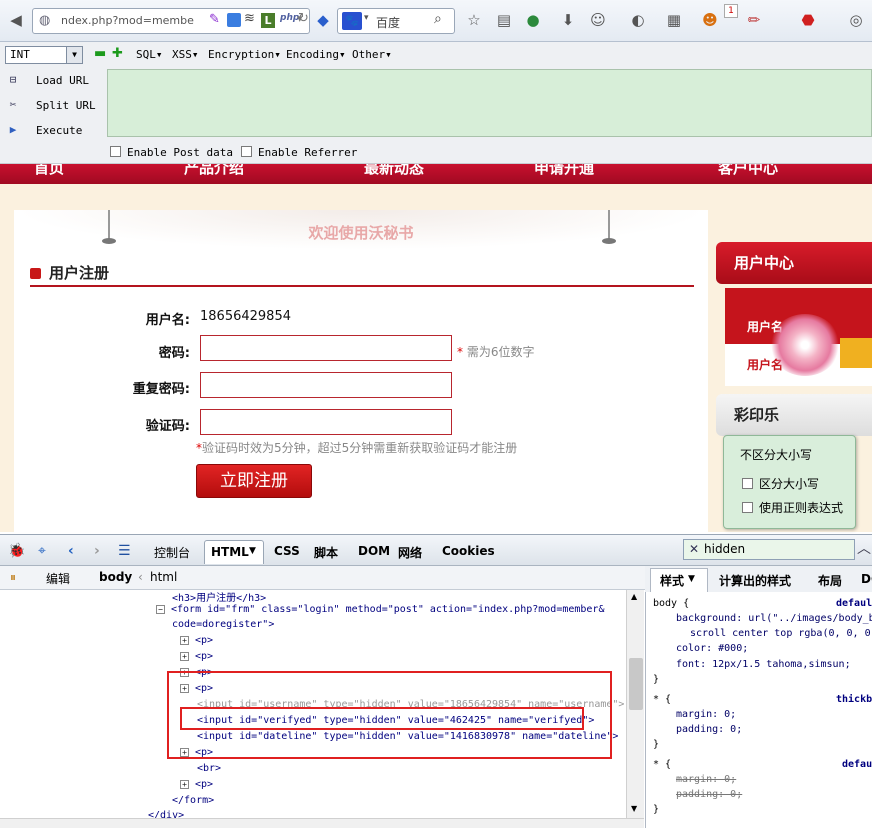 This screenshot has height=828, width=872. What do you see at coordinates (58, 578) in the screenshot?
I see `edit-button: 编辑` at bounding box center [58, 578].